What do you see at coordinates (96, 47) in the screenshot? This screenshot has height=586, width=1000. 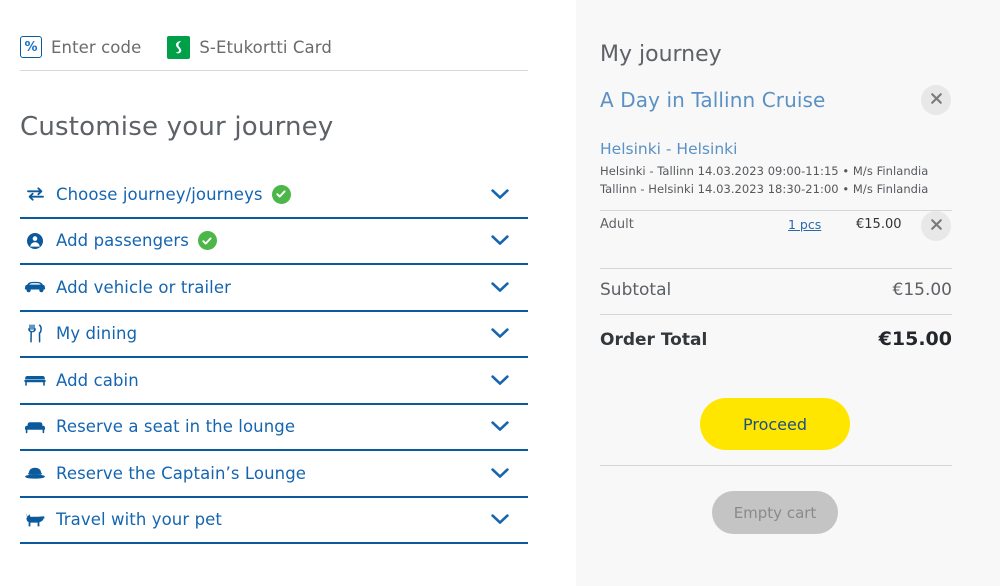 I see `enter-code-label: Enter code` at bounding box center [96, 47].